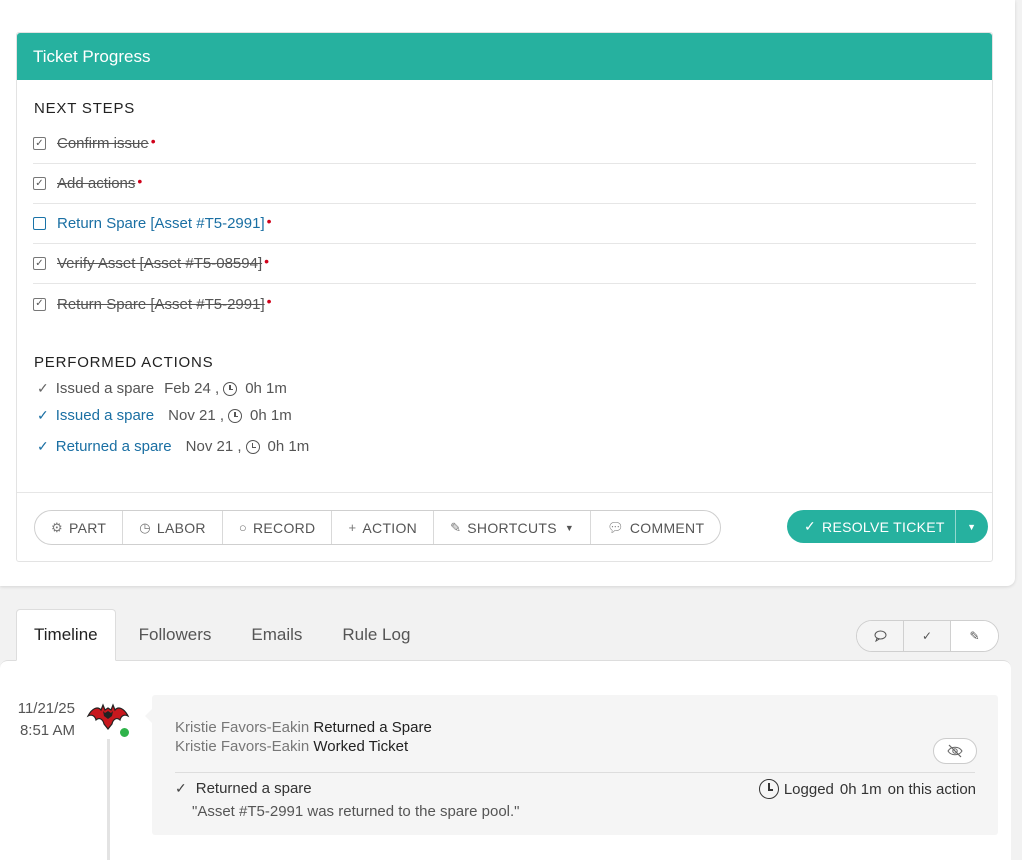 Image resolution: width=1022 pixels, height=860 pixels. I want to click on step-item: ✓ Confirm issue •, so click(504, 144).